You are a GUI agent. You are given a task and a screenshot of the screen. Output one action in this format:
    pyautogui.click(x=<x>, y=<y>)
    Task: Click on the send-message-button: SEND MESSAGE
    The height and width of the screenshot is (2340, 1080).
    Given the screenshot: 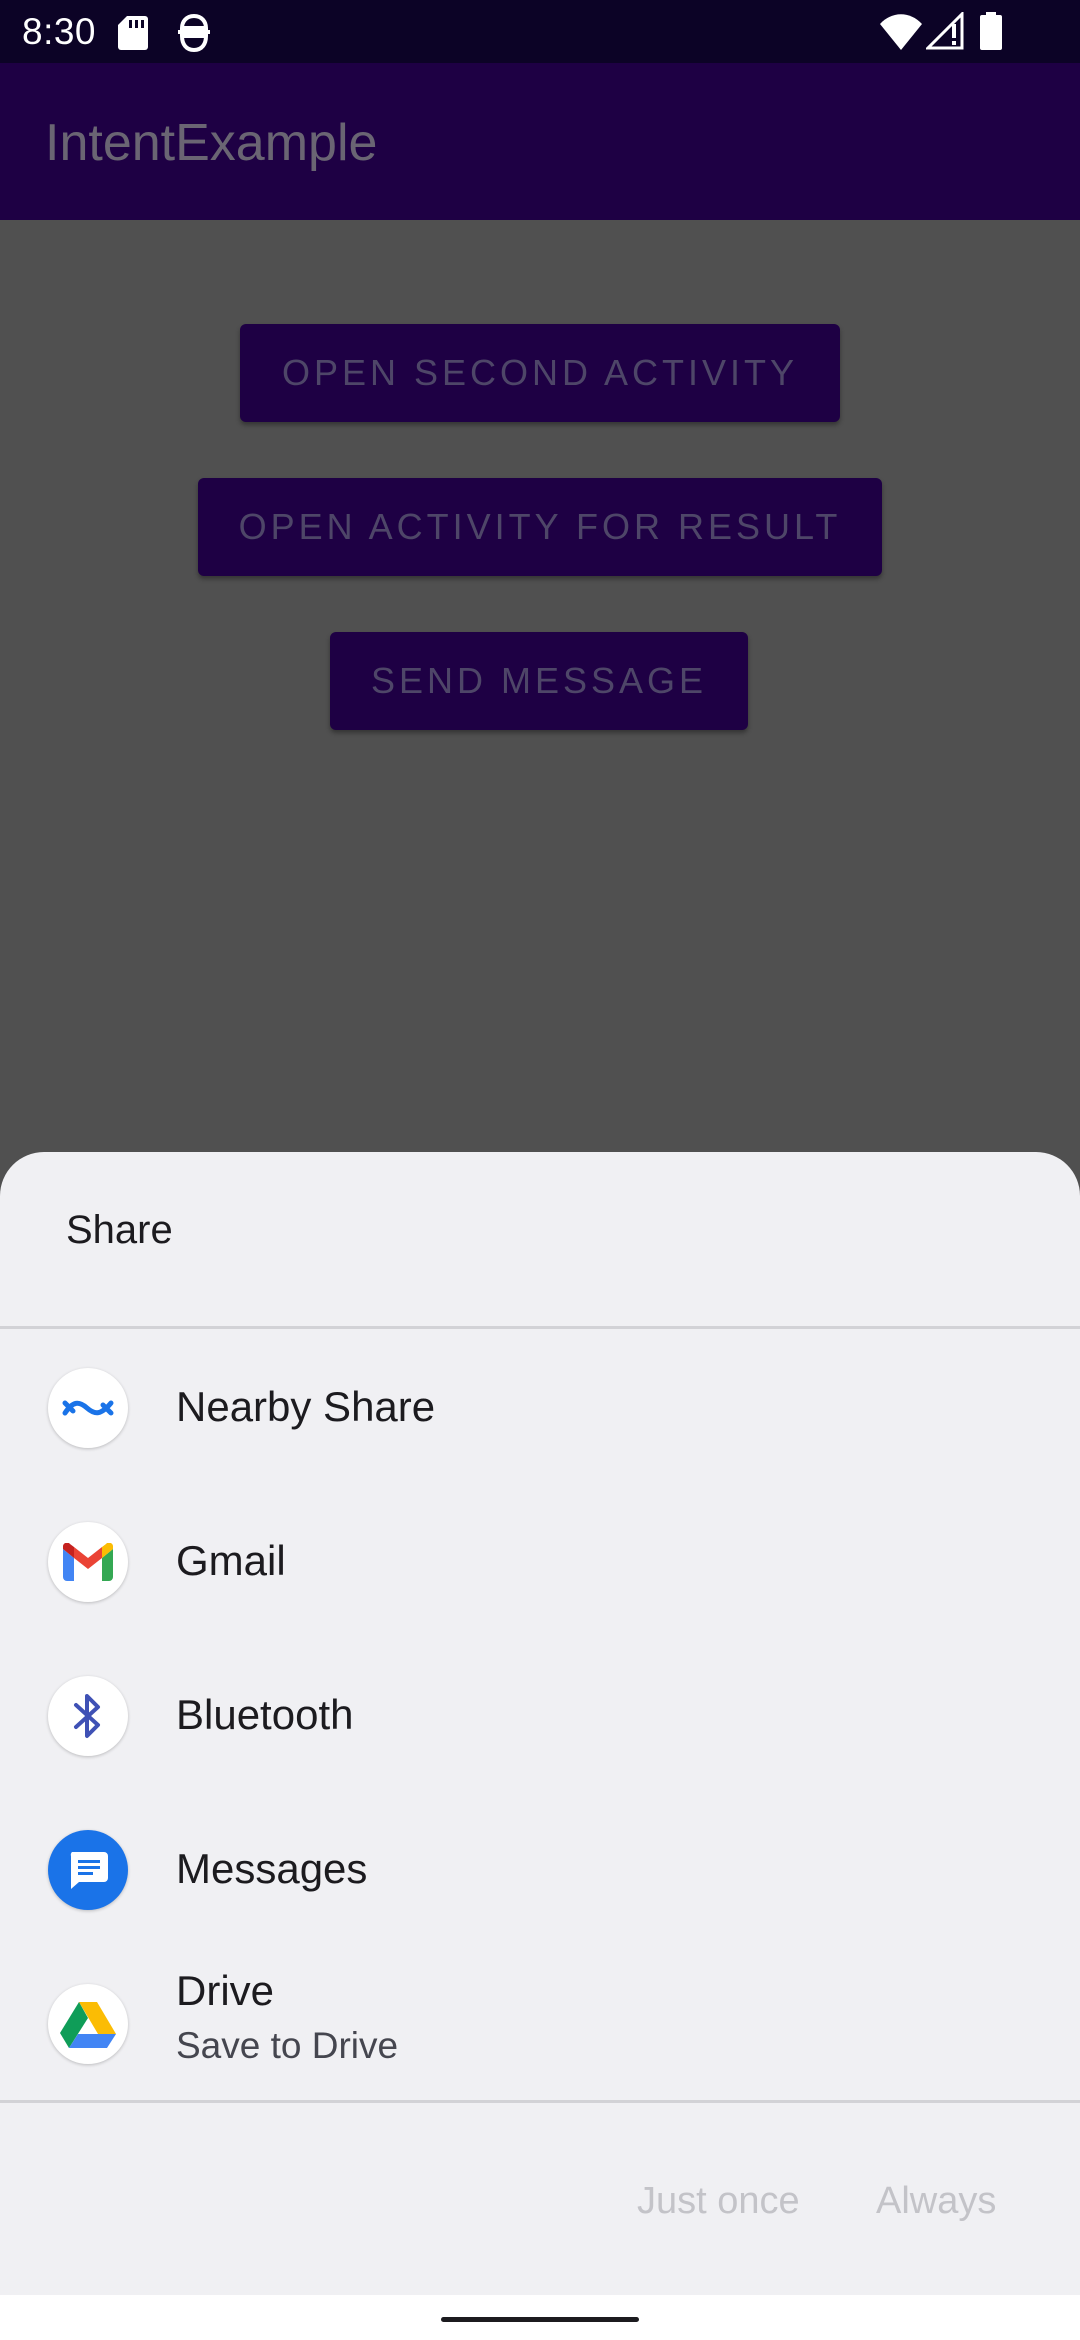 What is the action you would take?
    pyautogui.click(x=539, y=681)
    